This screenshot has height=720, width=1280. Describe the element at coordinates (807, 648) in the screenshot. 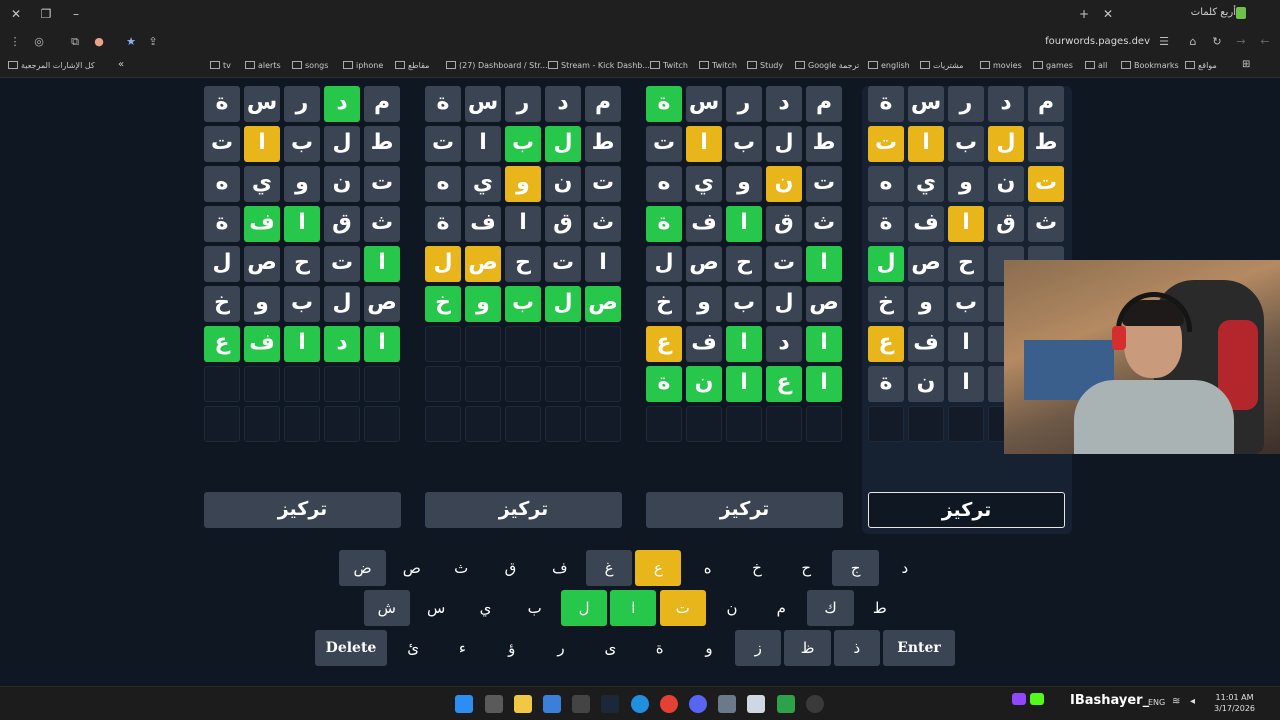

I see `letter-key: ظ` at that location.